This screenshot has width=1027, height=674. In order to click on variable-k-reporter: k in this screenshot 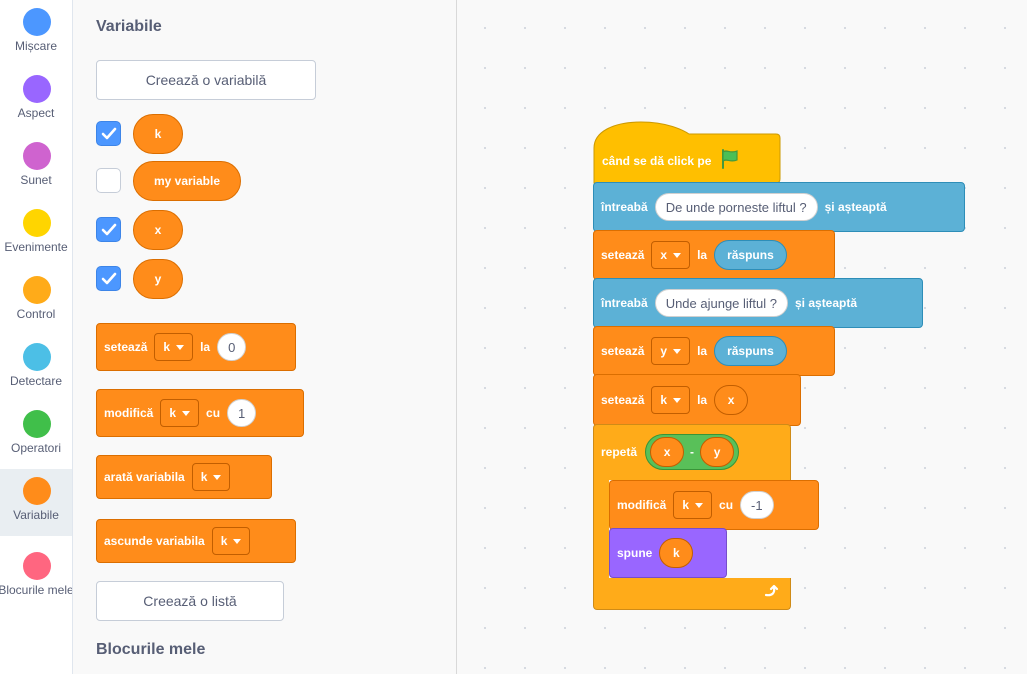, I will do `click(158, 134)`.